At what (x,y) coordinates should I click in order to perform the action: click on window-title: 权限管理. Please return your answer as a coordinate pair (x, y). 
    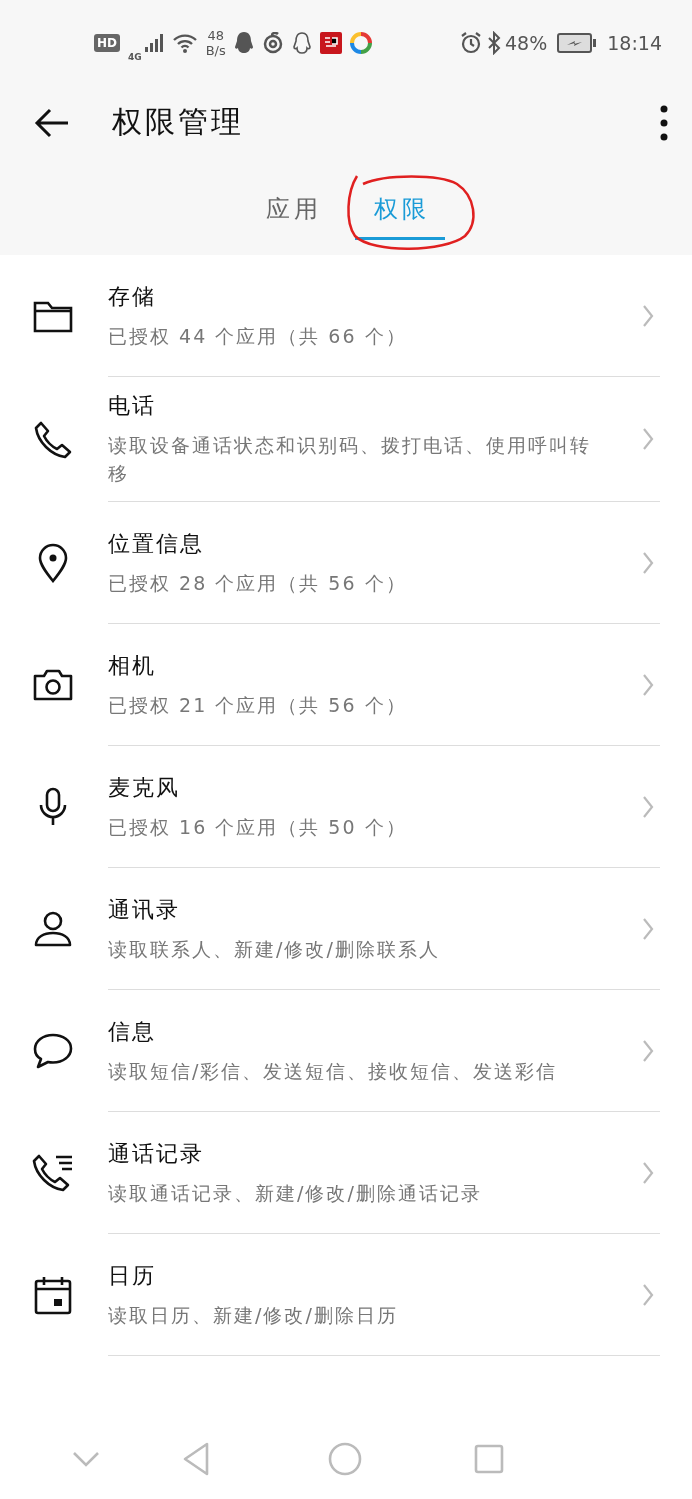
    Looking at the image, I should click on (178, 122).